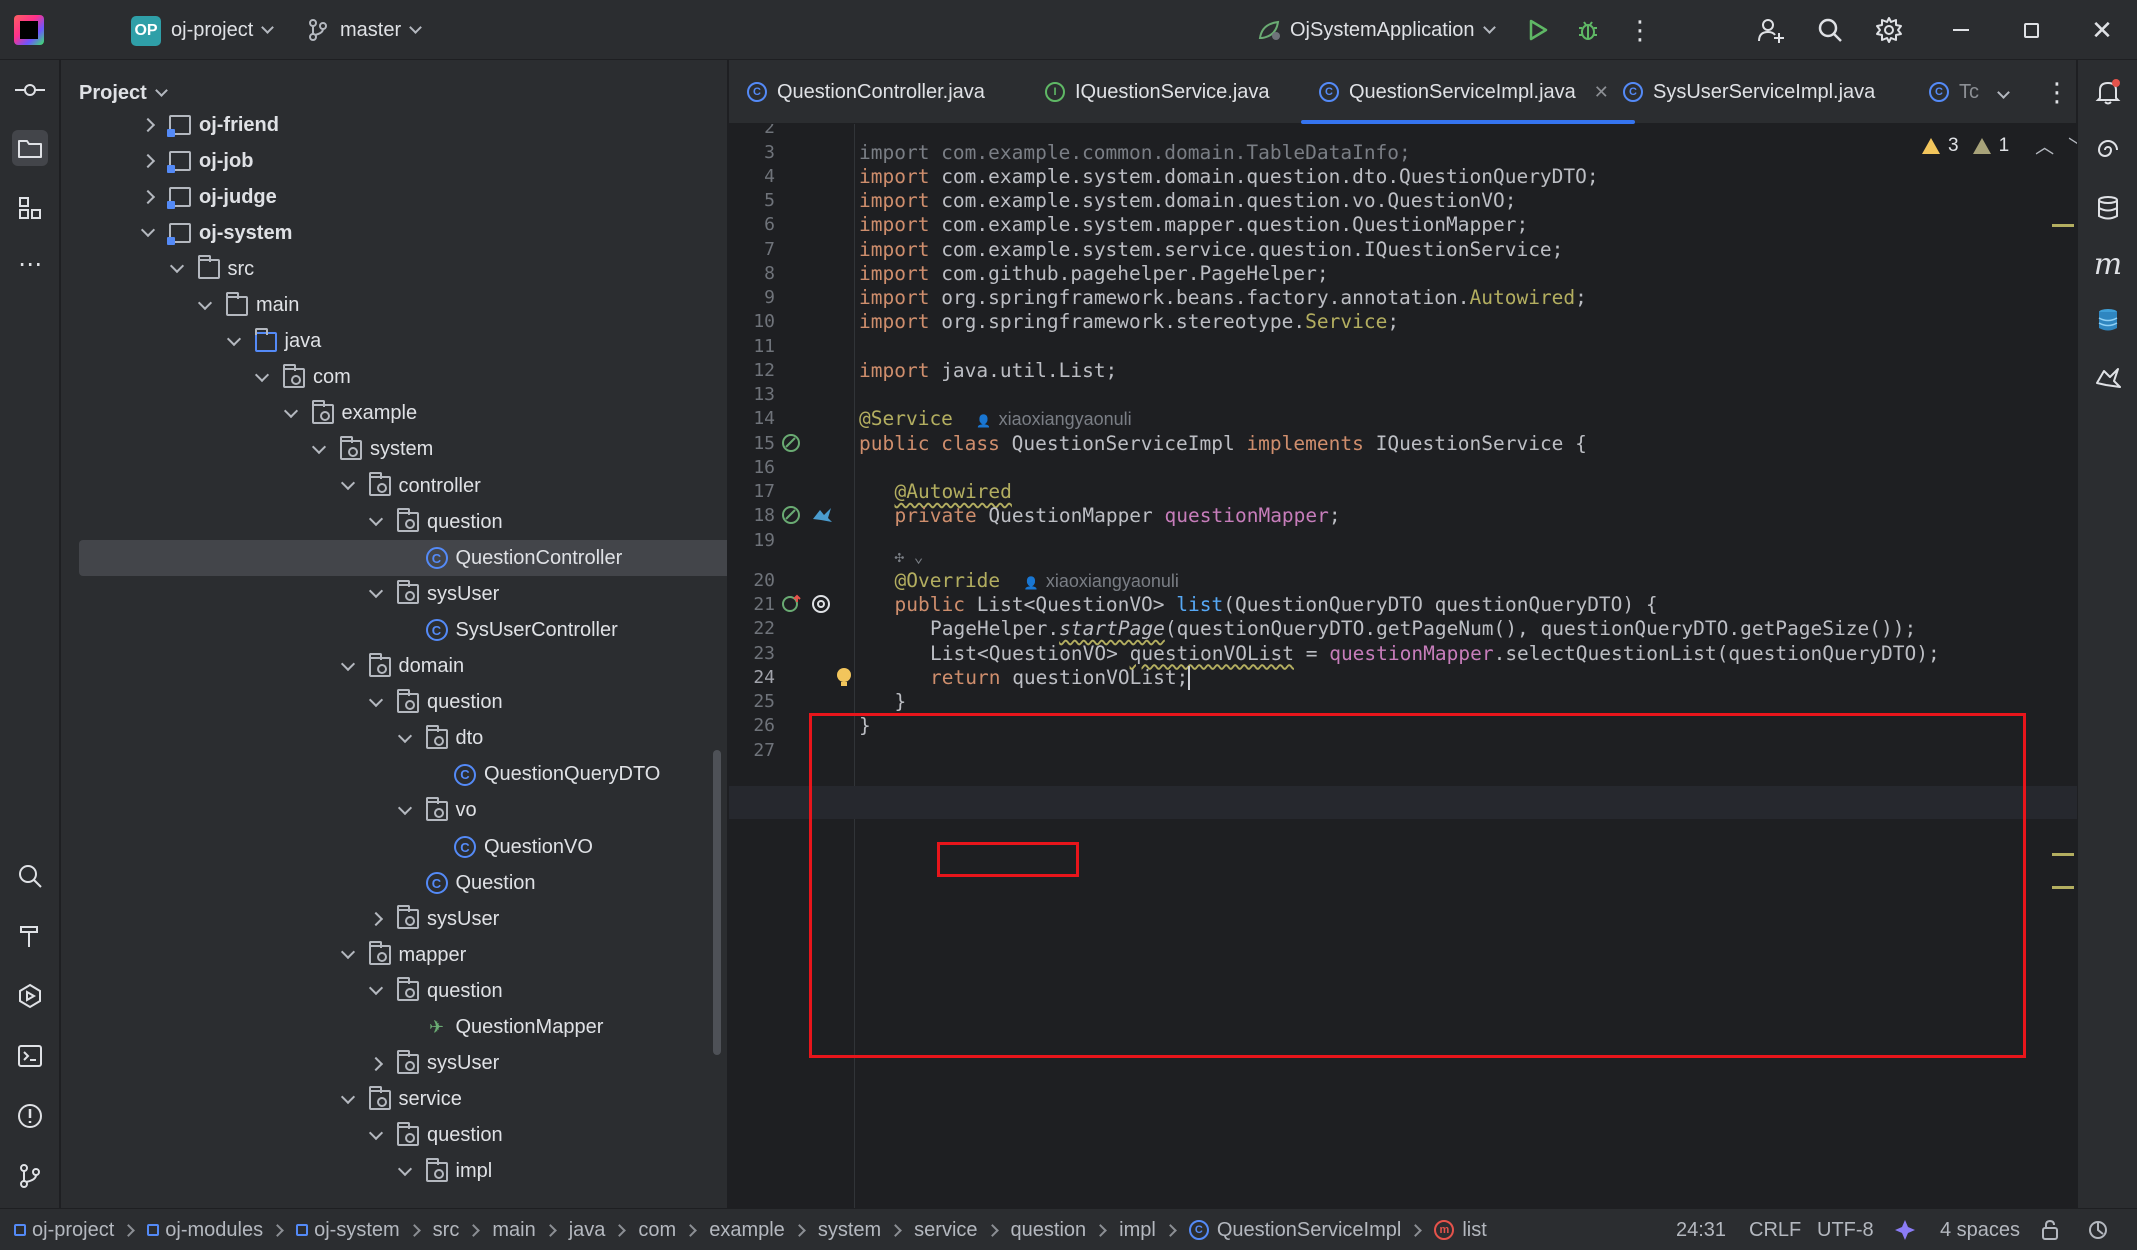 The height and width of the screenshot is (1250, 2137). Describe the element at coordinates (30, 148) in the screenshot. I see `project-tool-button` at that location.